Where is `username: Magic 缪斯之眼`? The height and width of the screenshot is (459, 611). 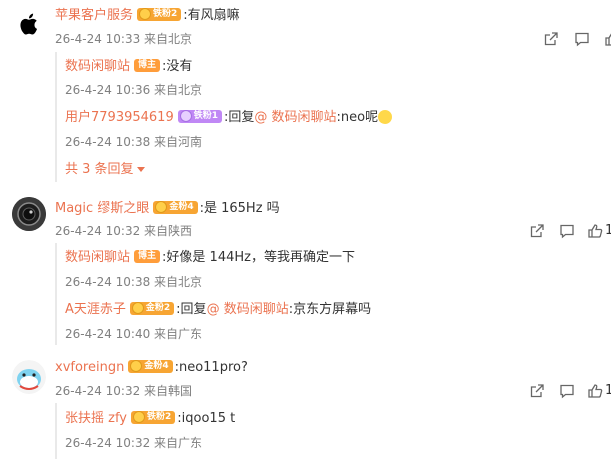
username: Magic 缪斯之眼 is located at coordinates (102, 208).